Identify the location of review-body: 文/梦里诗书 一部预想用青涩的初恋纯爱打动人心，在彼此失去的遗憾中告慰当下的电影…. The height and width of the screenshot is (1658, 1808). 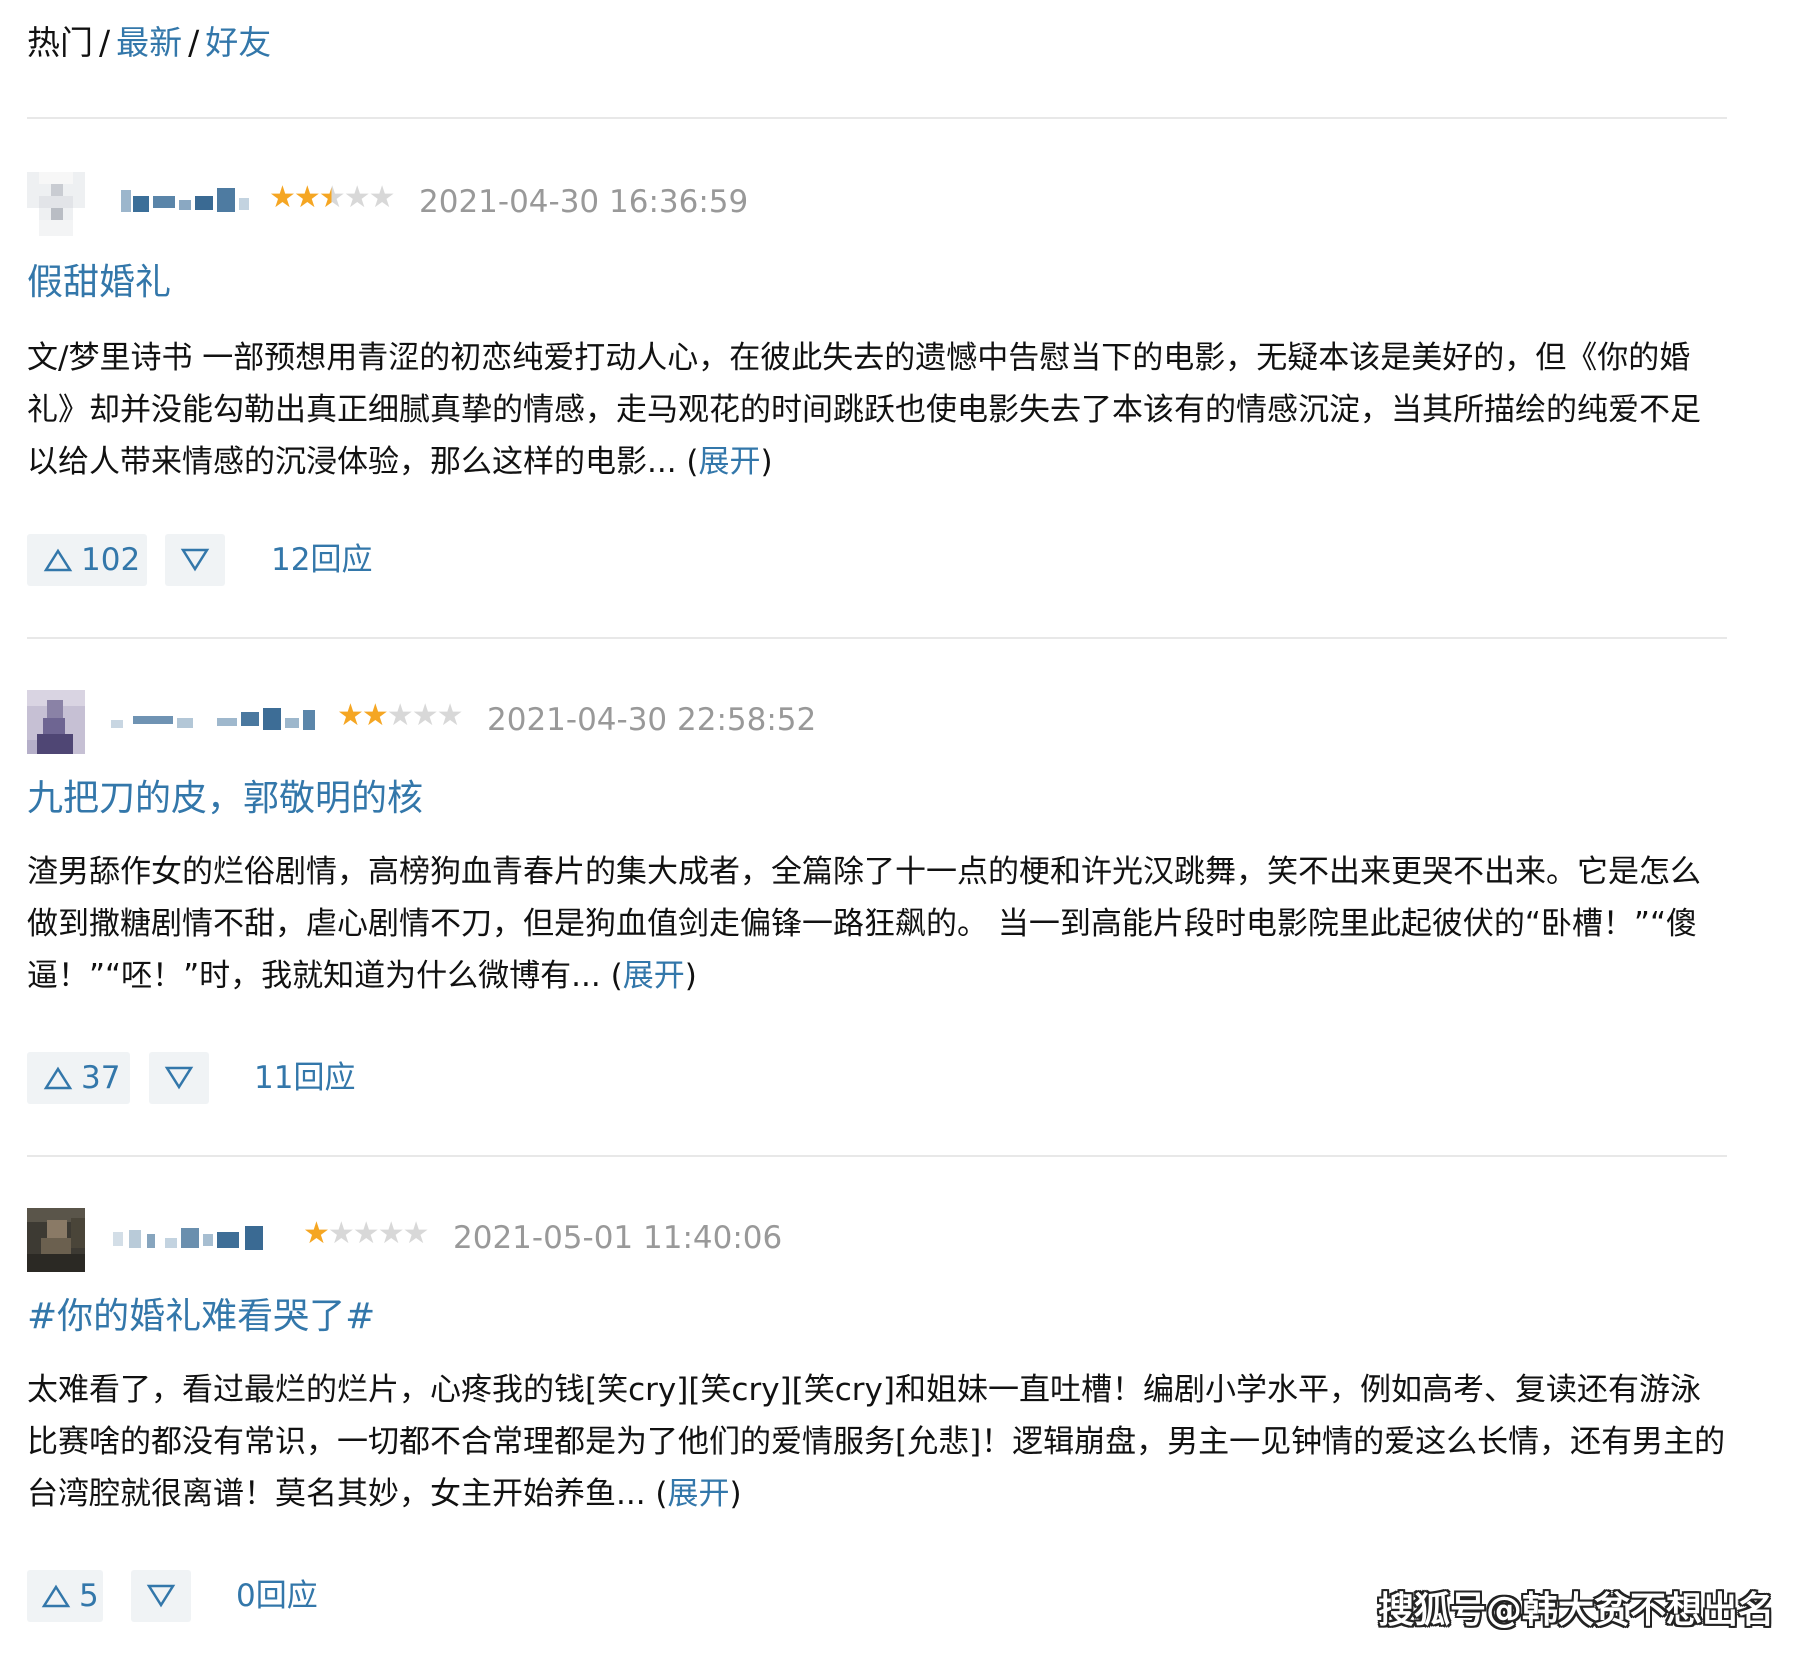
(877, 410).